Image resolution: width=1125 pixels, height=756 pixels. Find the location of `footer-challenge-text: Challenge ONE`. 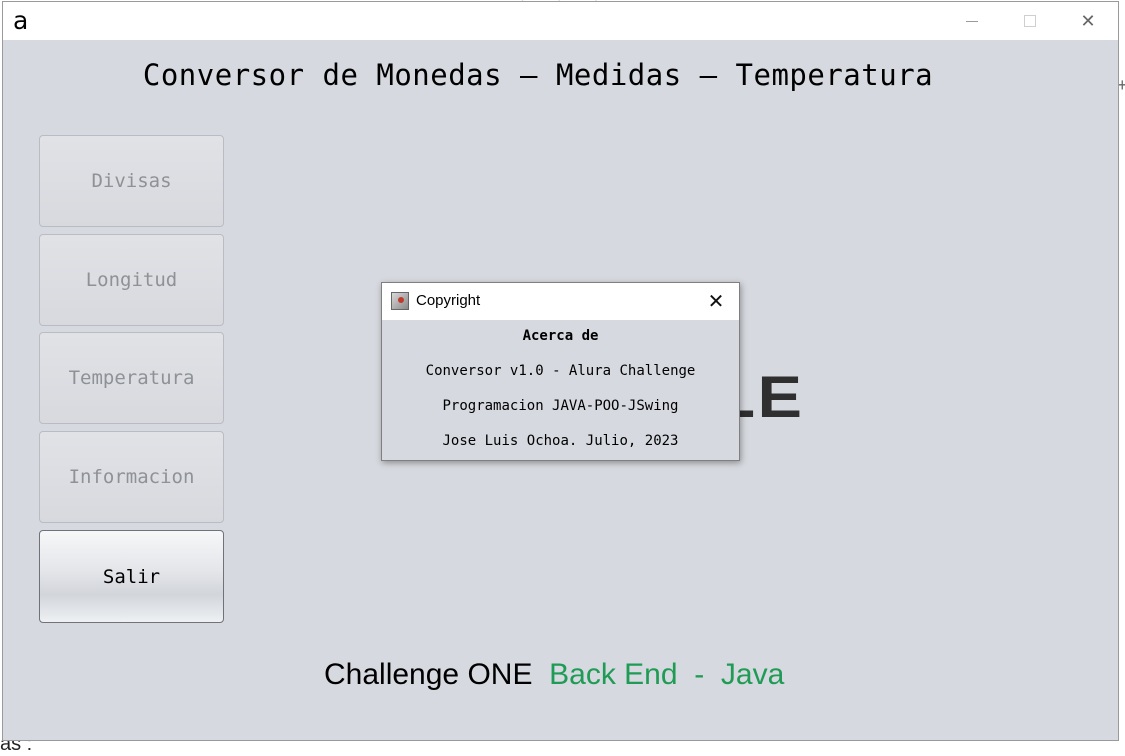

footer-challenge-text: Challenge ONE is located at coordinates (432, 674).